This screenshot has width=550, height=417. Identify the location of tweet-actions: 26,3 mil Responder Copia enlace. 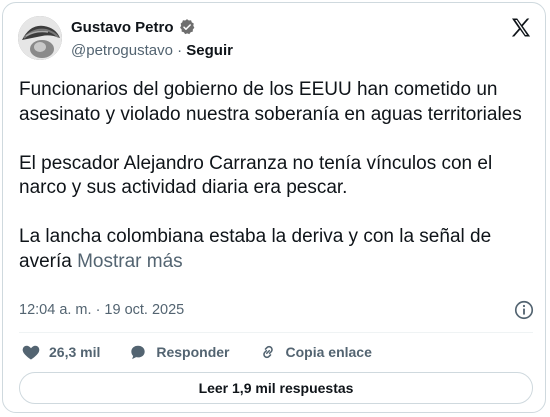
(210, 352).